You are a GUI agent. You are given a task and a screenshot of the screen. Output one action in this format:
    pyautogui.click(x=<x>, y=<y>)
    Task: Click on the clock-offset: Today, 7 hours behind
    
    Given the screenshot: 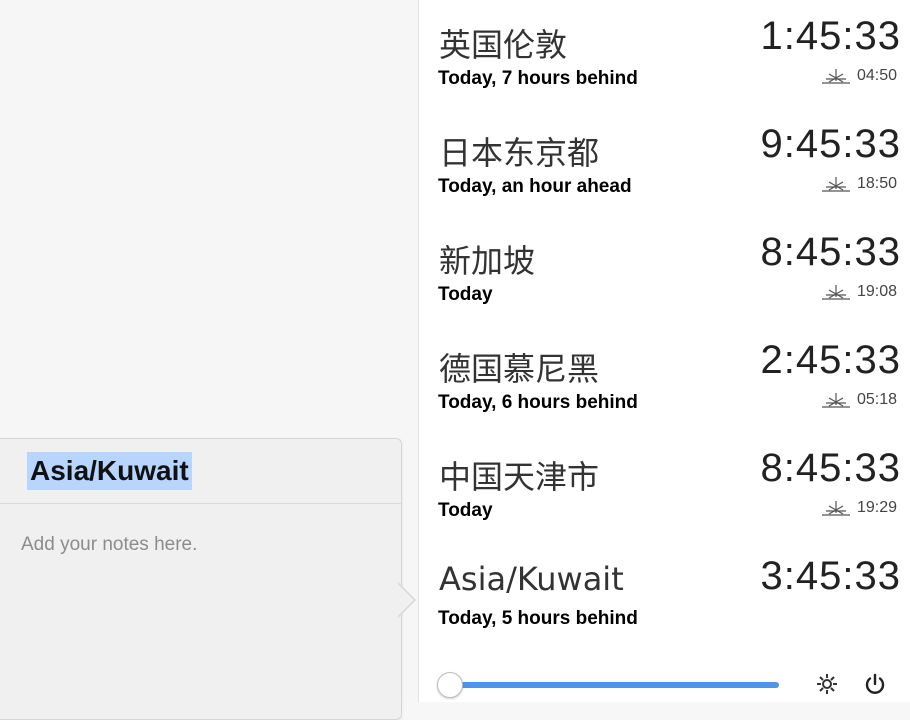 What is the action you would take?
    pyautogui.click(x=538, y=78)
    